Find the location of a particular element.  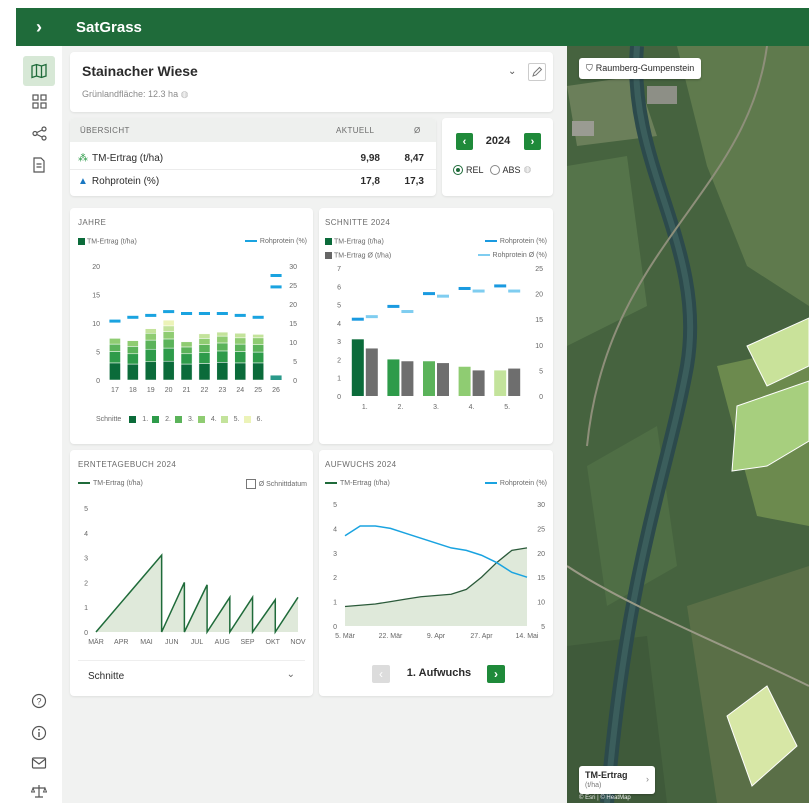

region-filter-button: ⛉ Raumberg-Gumpenstein is located at coordinates (640, 68).